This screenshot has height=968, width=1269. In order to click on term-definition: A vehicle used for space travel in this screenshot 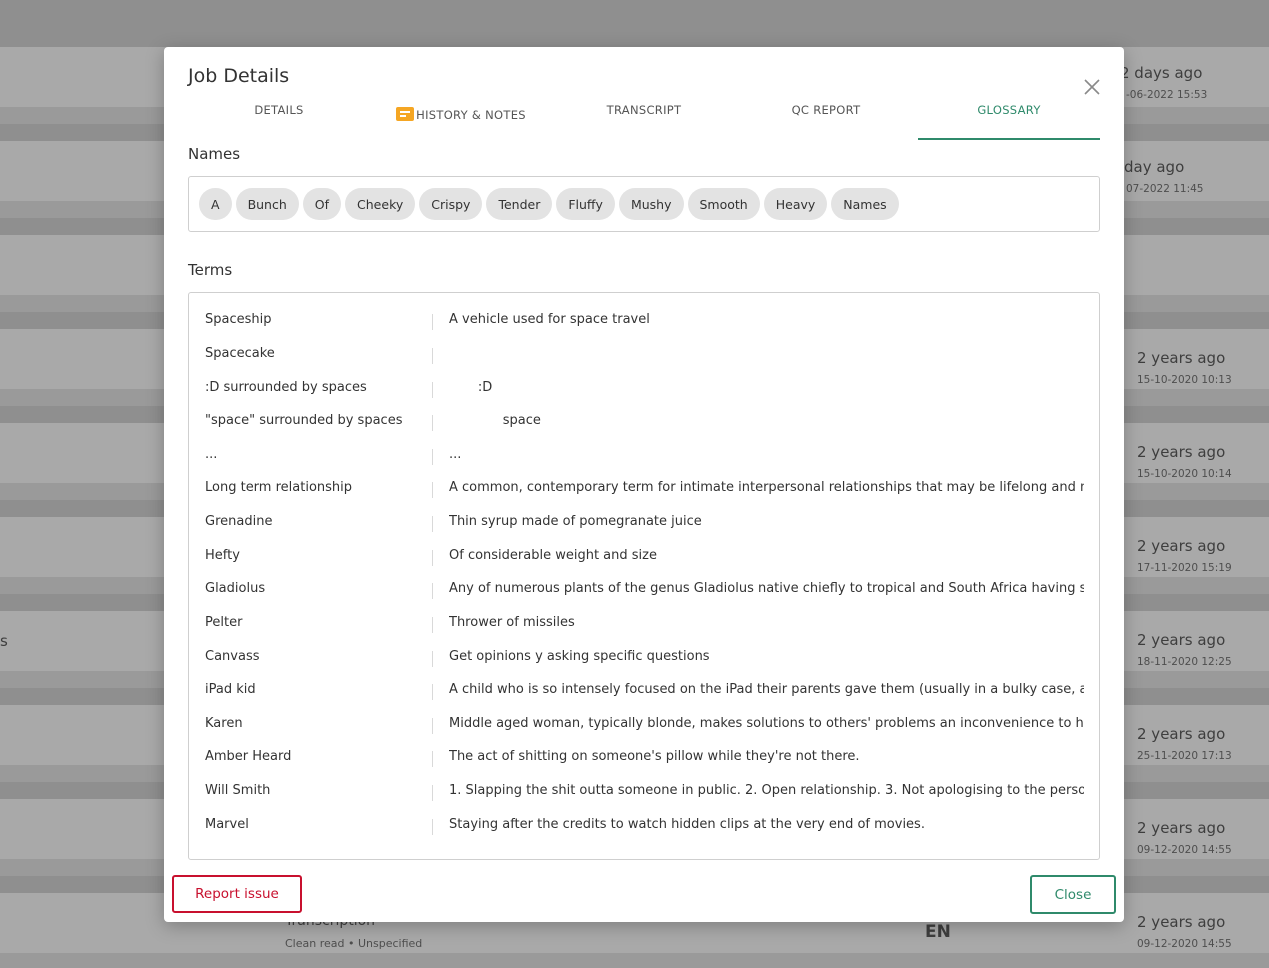, I will do `click(549, 319)`.